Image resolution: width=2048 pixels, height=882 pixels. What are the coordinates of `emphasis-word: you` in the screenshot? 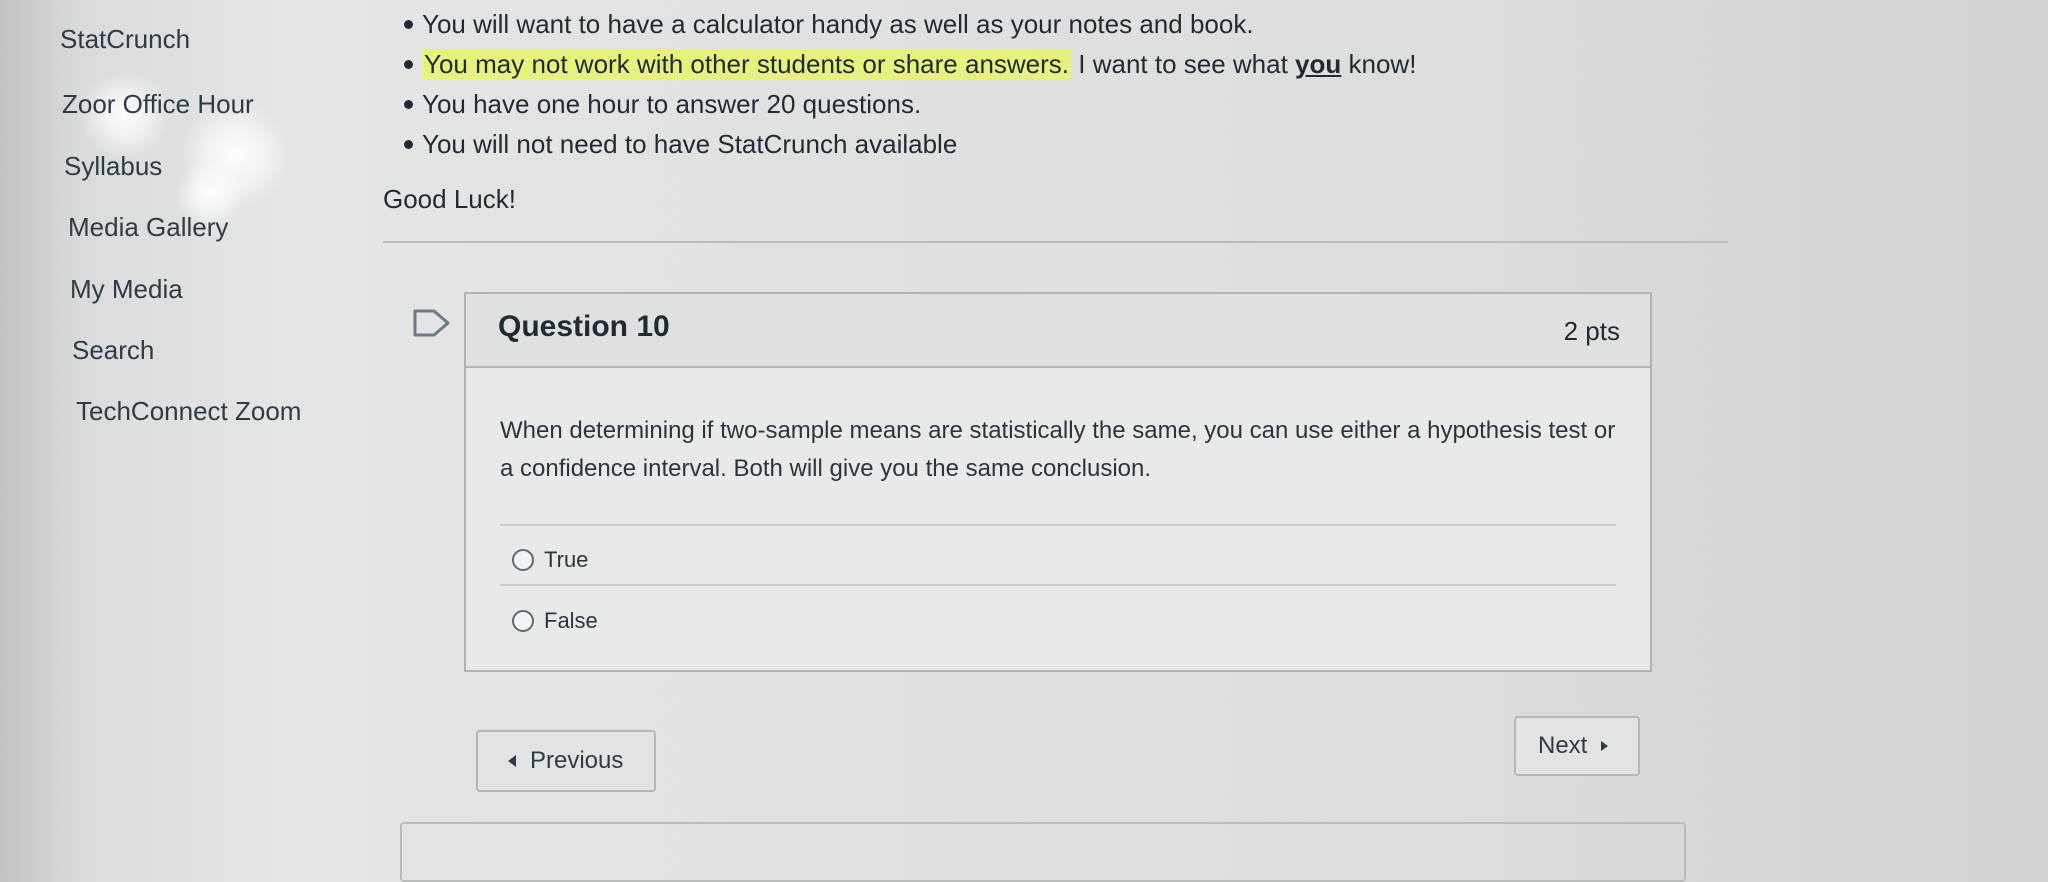 It's located at (1318, 64).